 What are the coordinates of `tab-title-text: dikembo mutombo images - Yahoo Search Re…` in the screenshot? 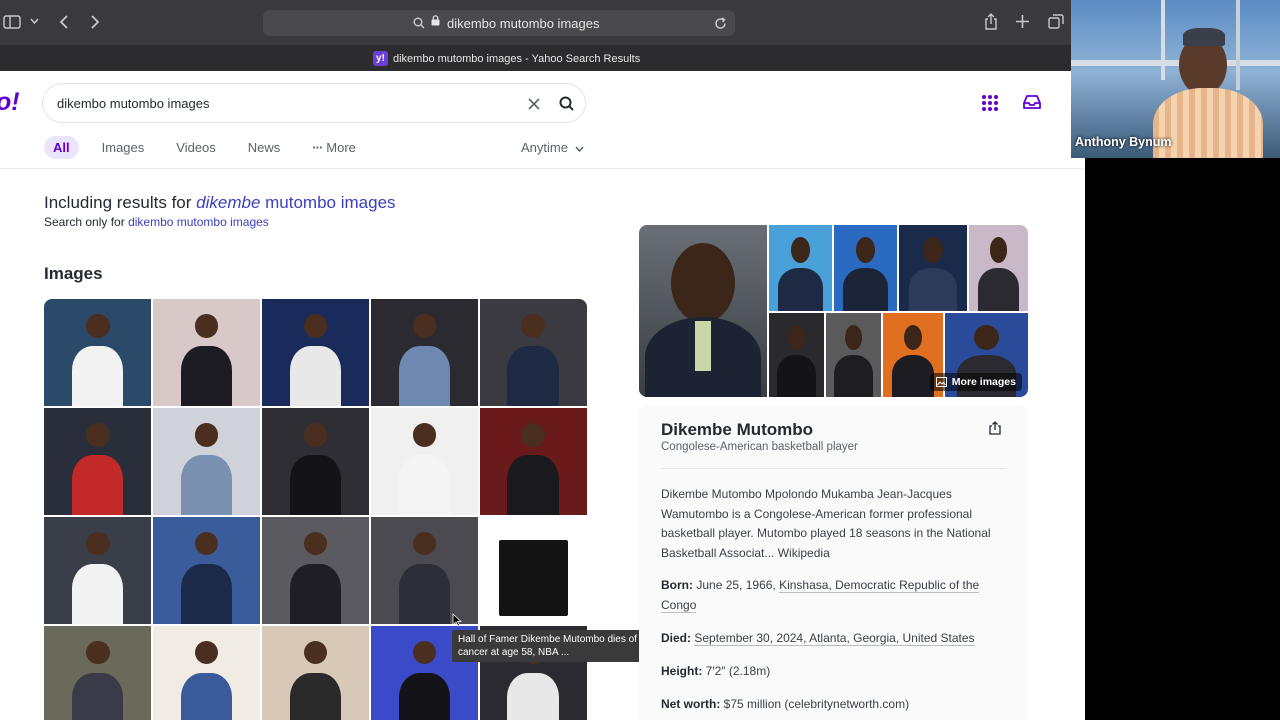 It's located at (517, 58).